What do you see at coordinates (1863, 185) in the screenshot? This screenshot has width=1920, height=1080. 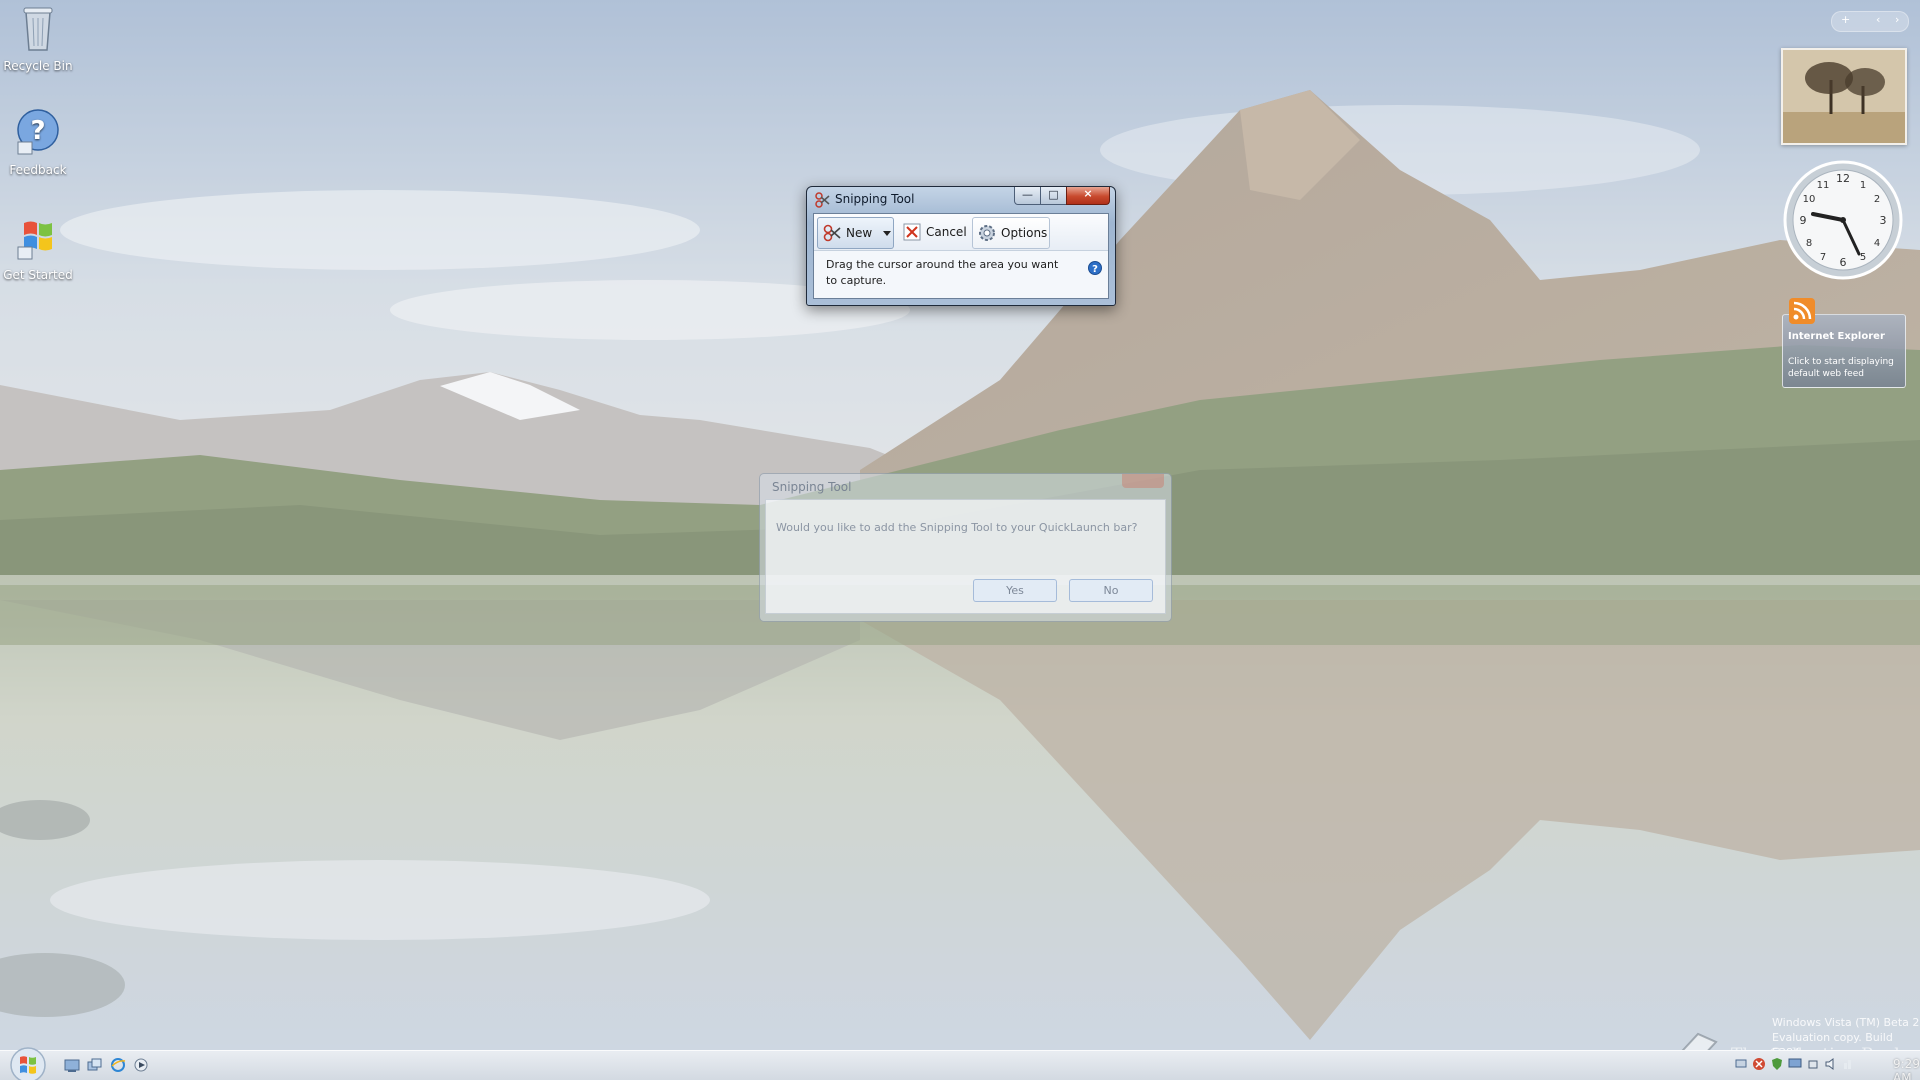 I see `svg-text: 1` at bounding box center [1863, 185].